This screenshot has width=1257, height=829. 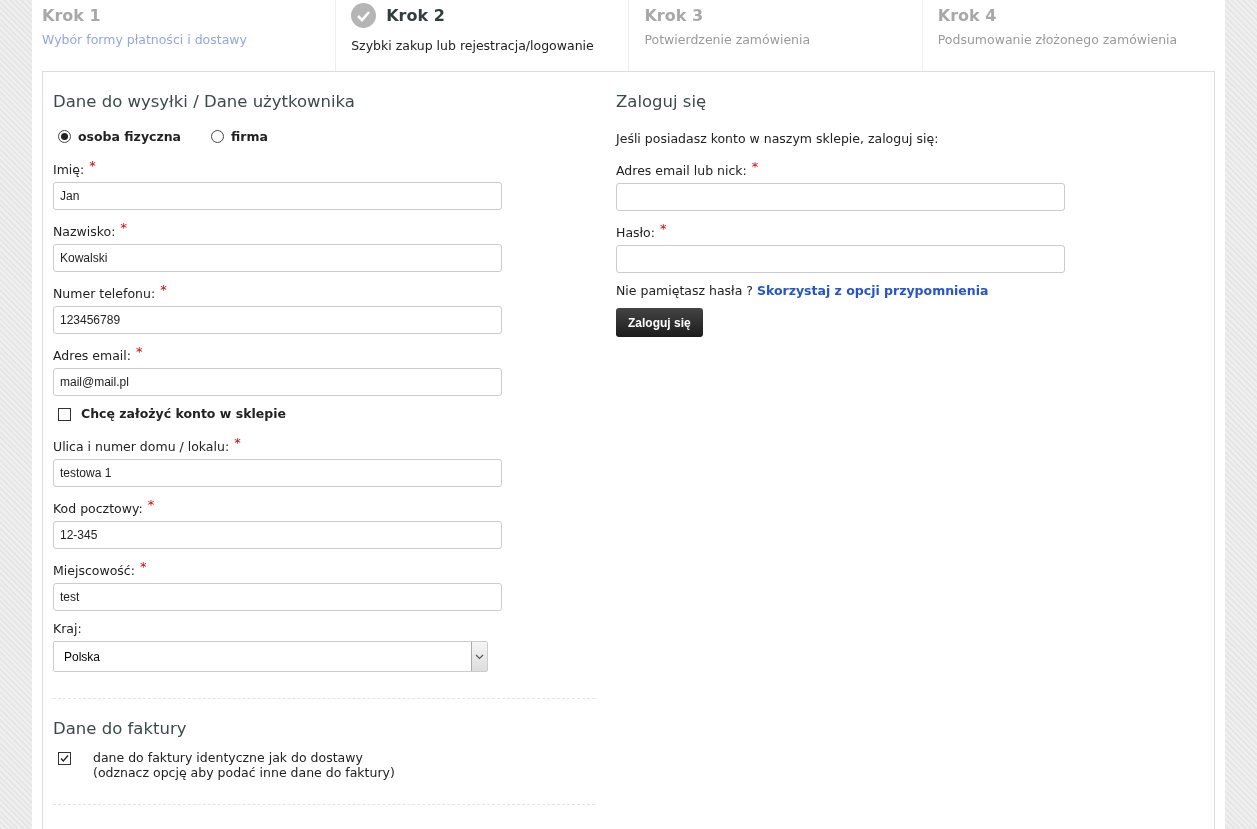 I want to click on input-field: 123456789, so click(x=277, y=320).